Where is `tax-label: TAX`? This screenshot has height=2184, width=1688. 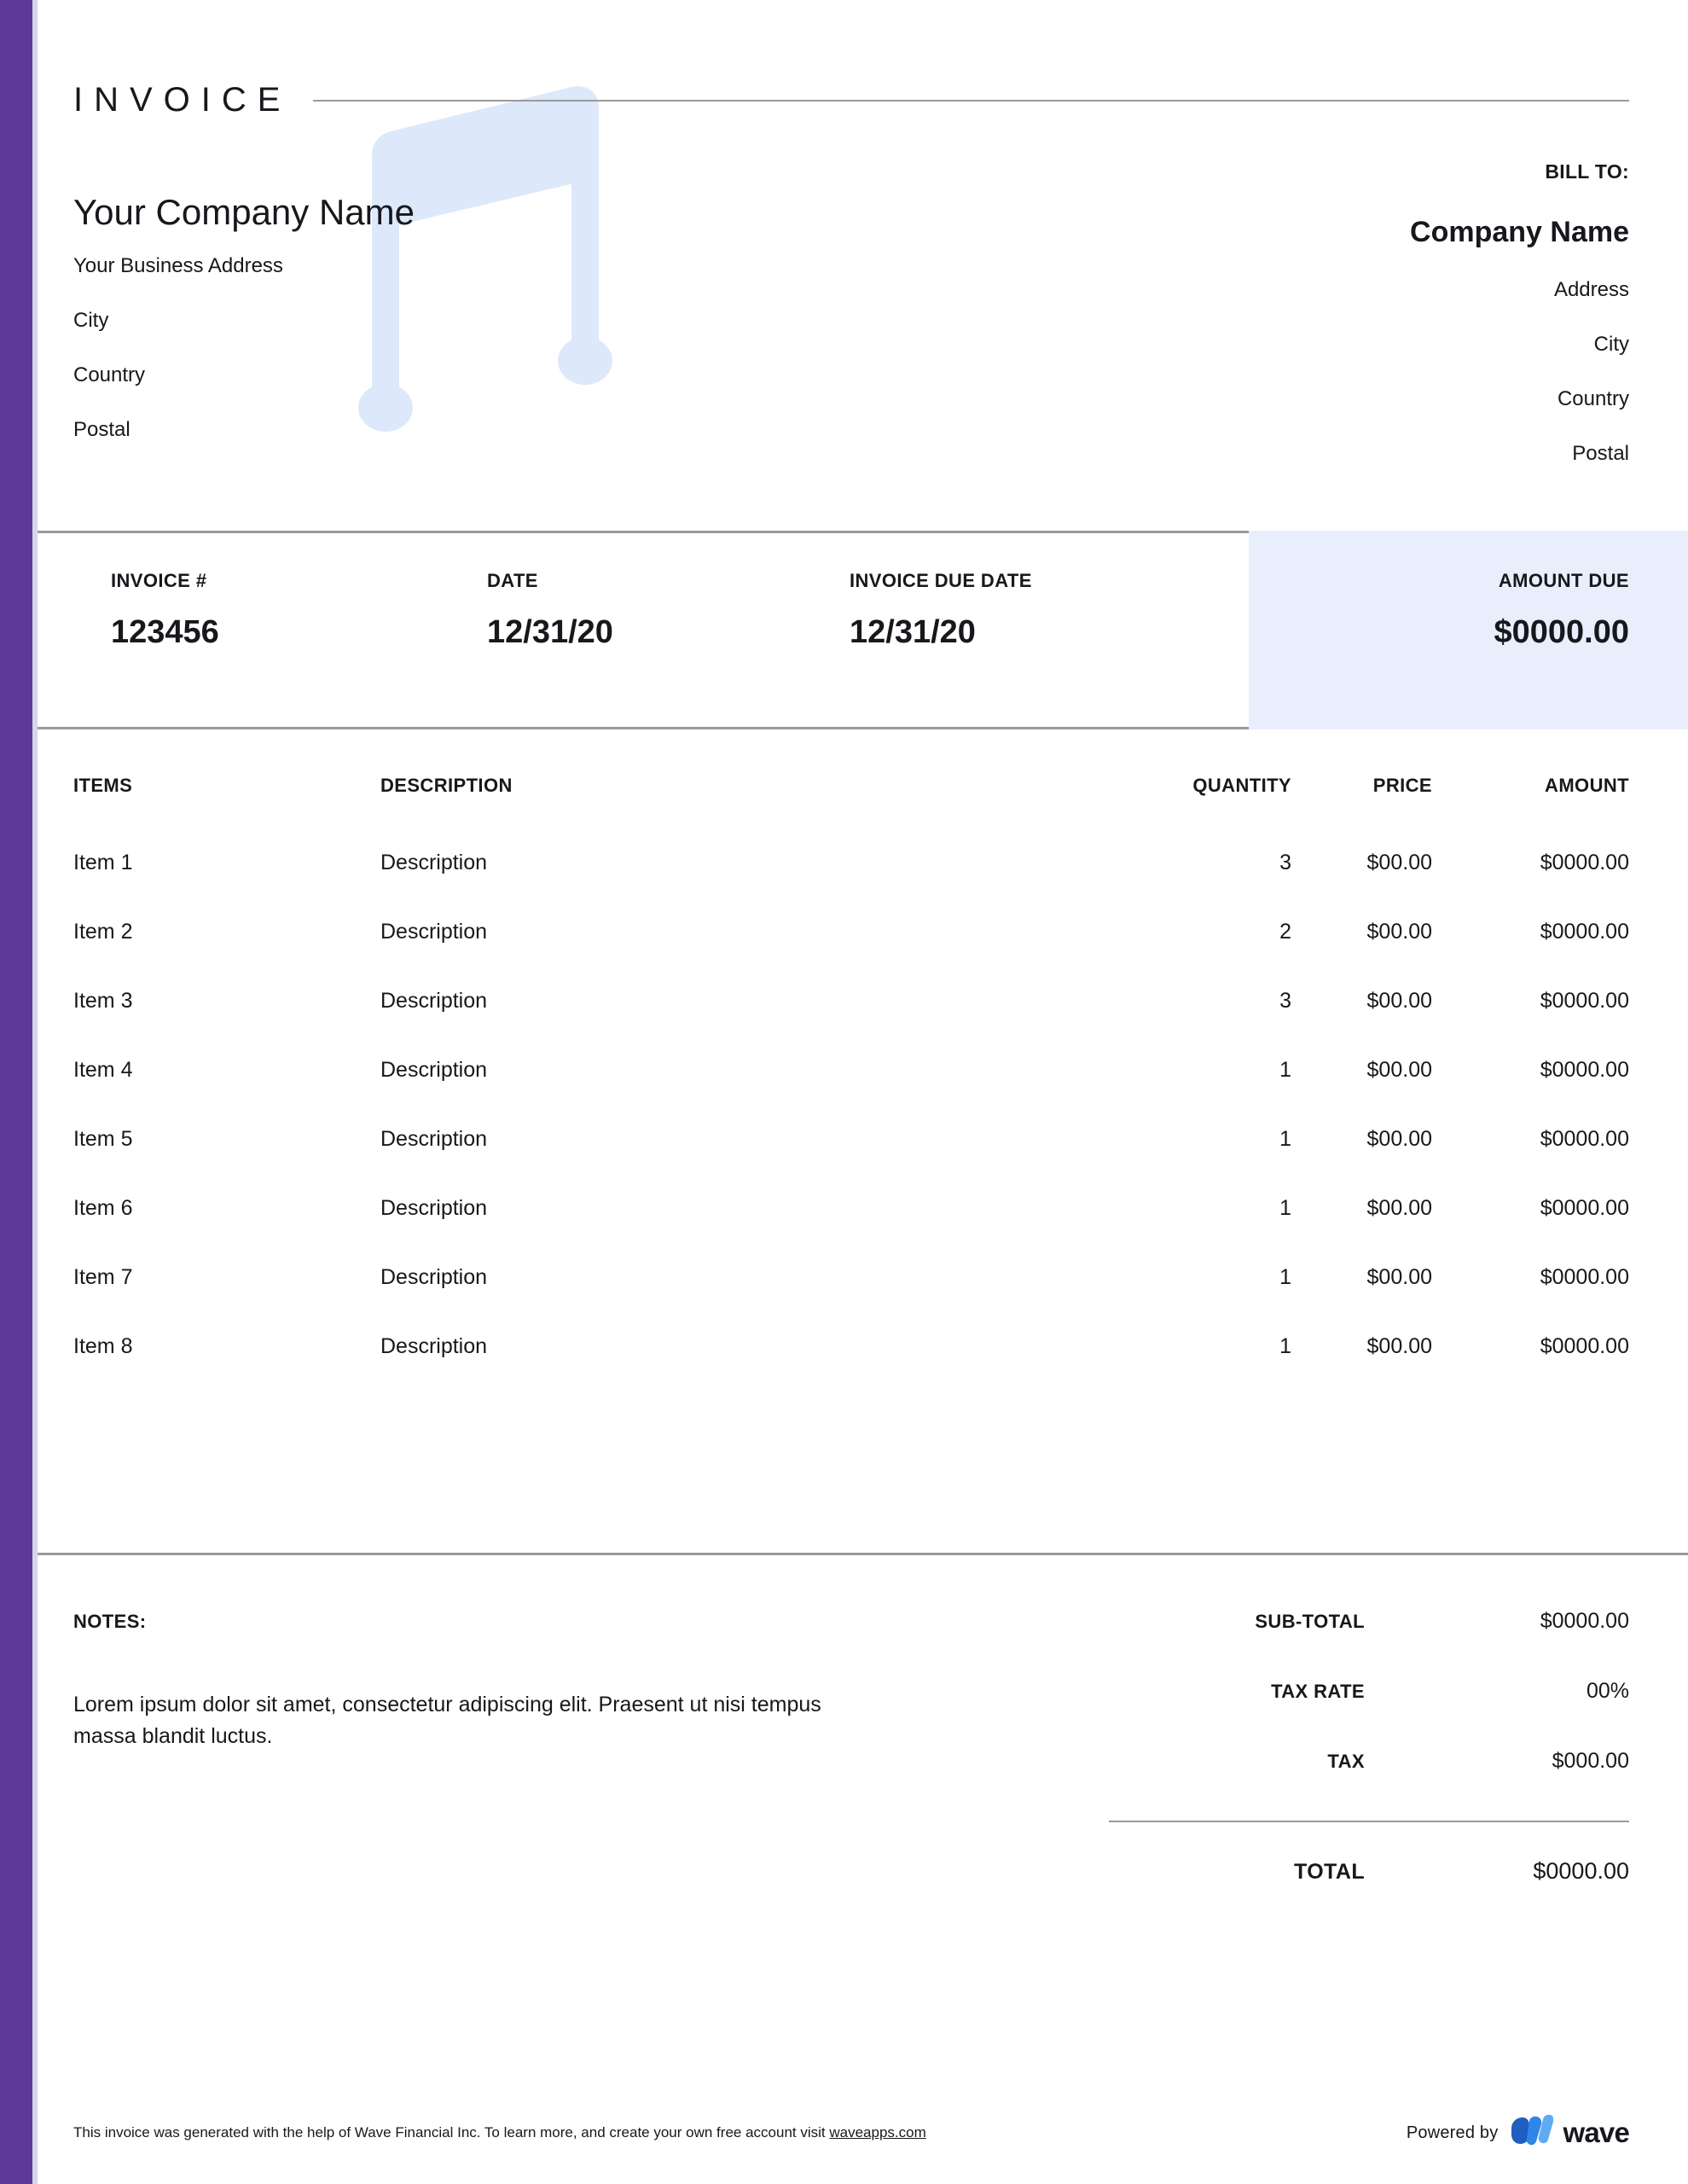 tax-label: TAX is located at coordinates (1346, 1762).